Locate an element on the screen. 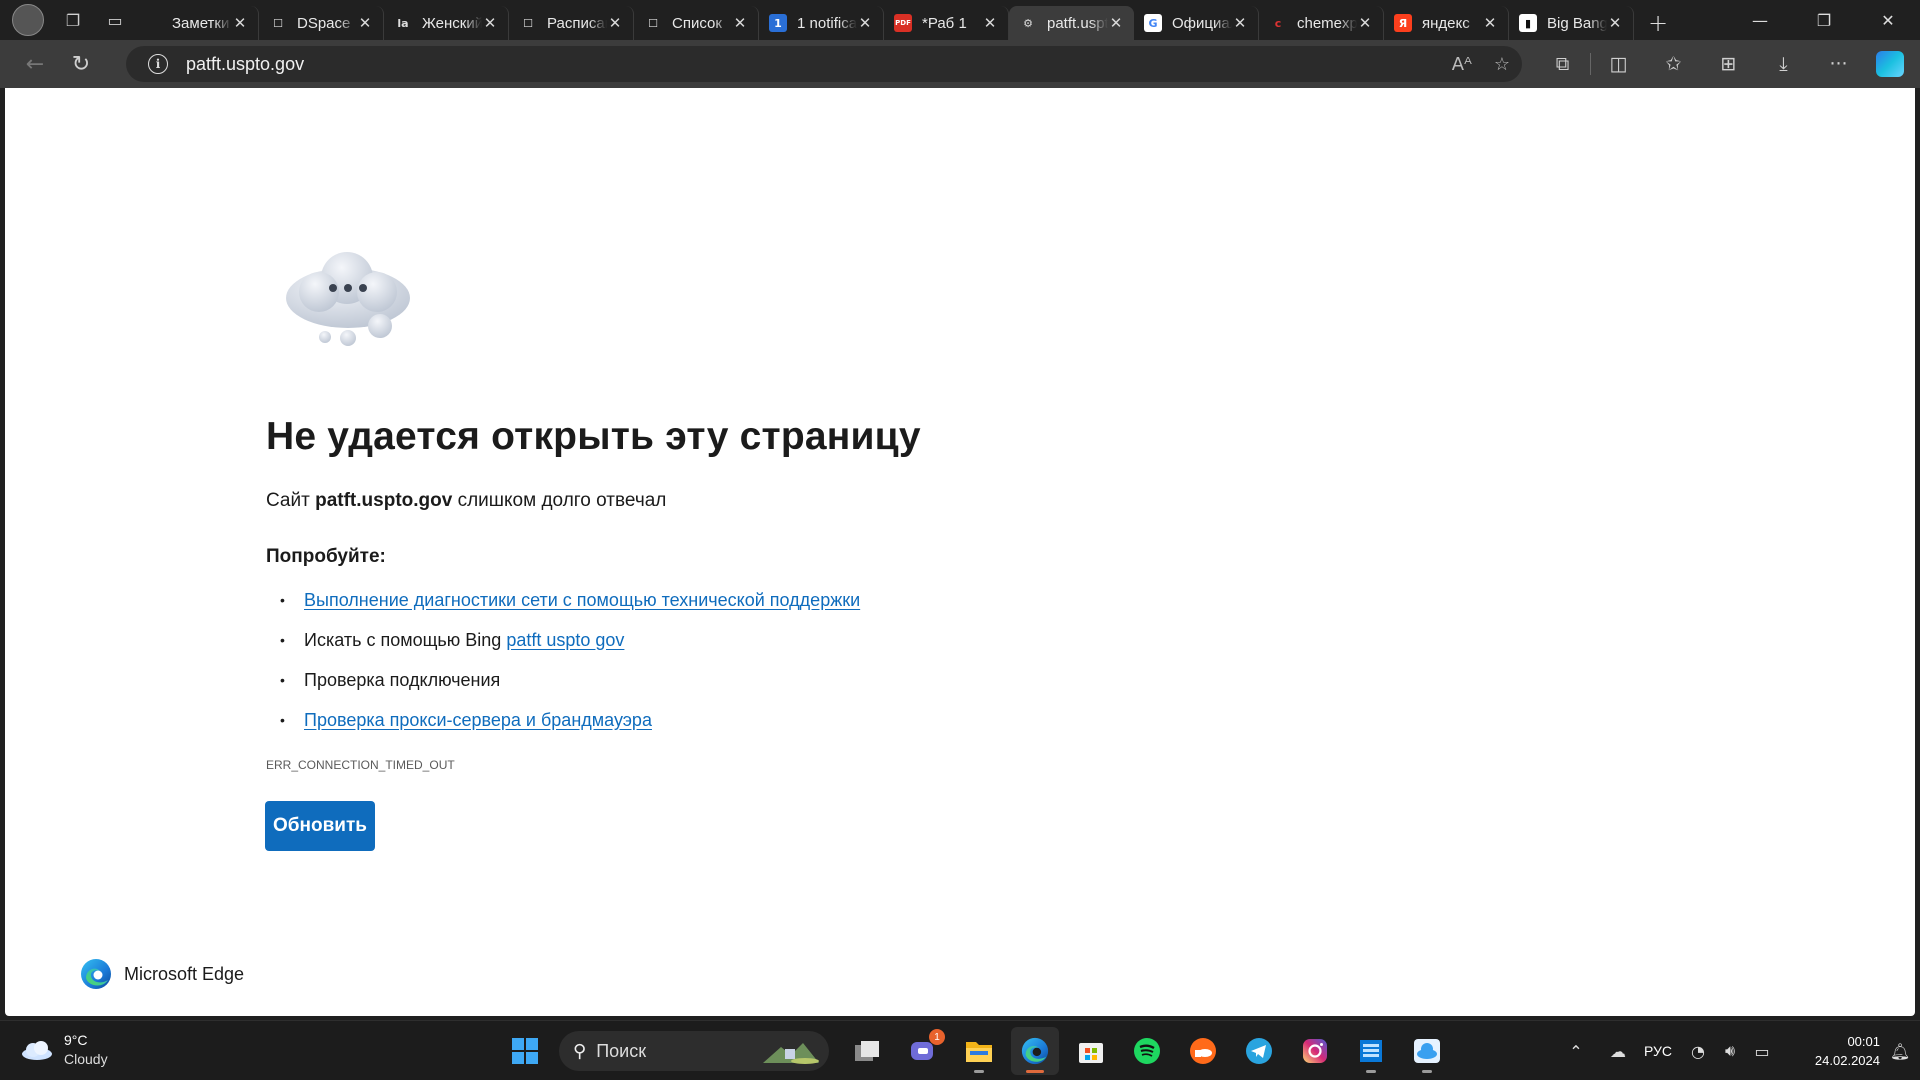 This screenshot has width=1920, height=1080. description-host: patft.uspto.gov is located at coordinates (384, 500).